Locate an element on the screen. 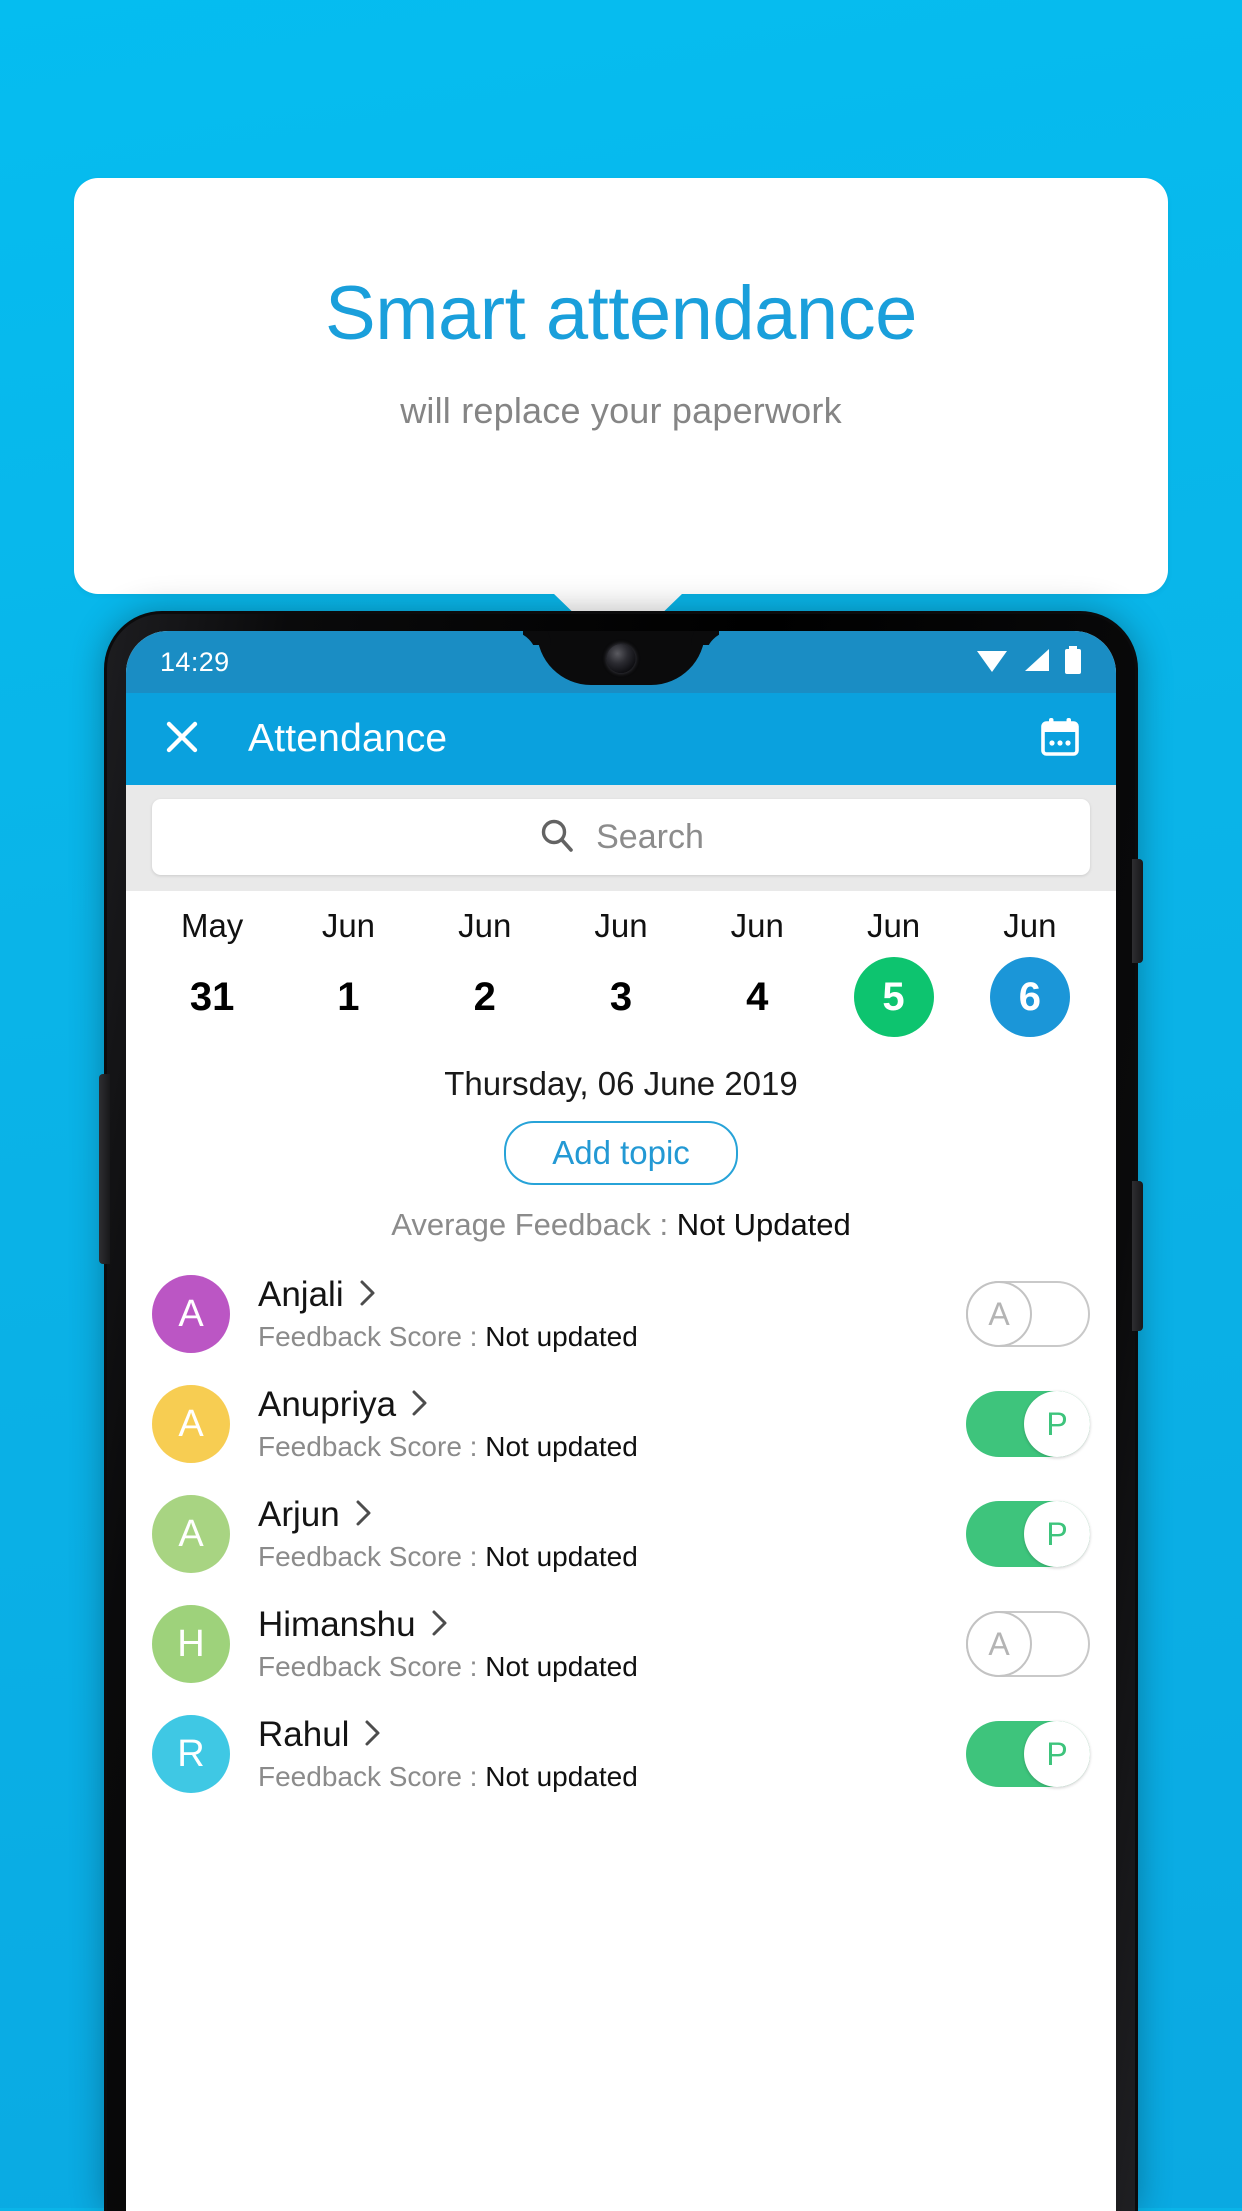 The height and width of the screenshot is (2211, 1242). phone-power-button is located at coordinates (1137, 1256).